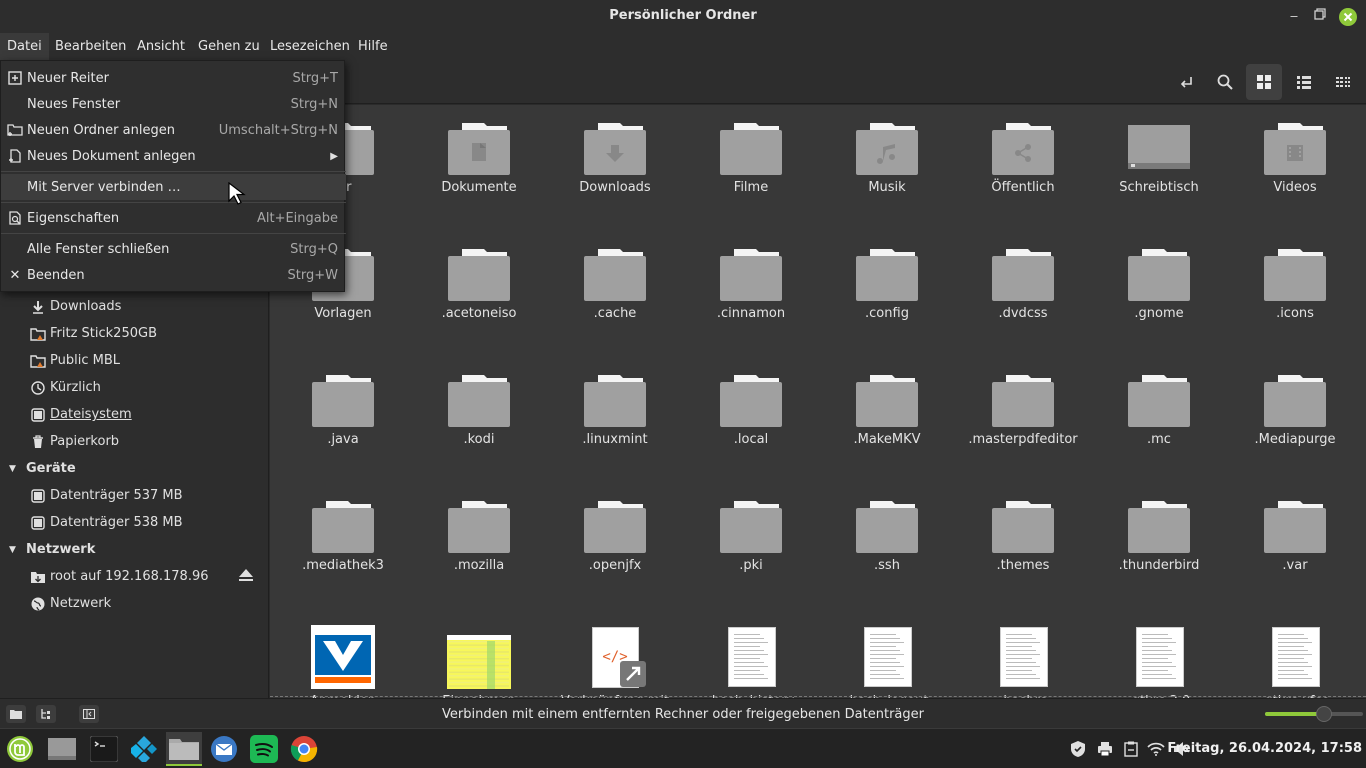 Image resolution: width=1366 pixels, height=768 pixels. I want to click on file-item: Schreibtisch, so click(1159, 168).